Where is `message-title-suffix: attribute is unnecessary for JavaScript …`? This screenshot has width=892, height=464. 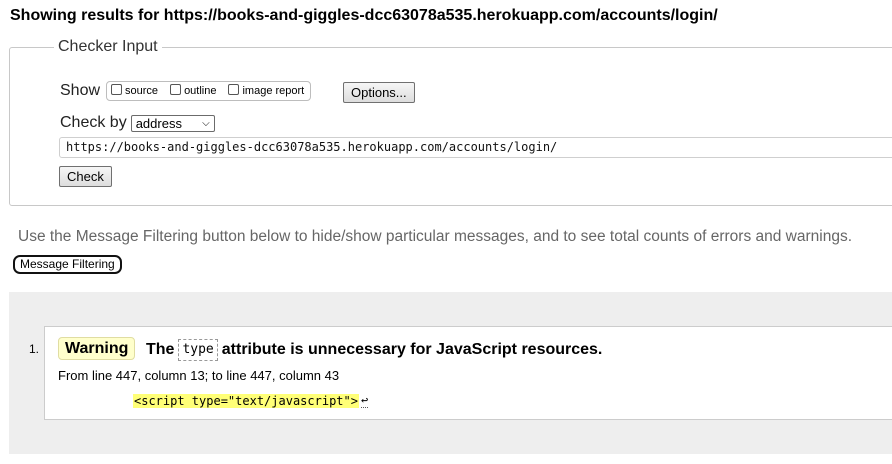
message-title-suffix: attribute is unnecessary for JavaScript … is located at coordinates (412, 349).